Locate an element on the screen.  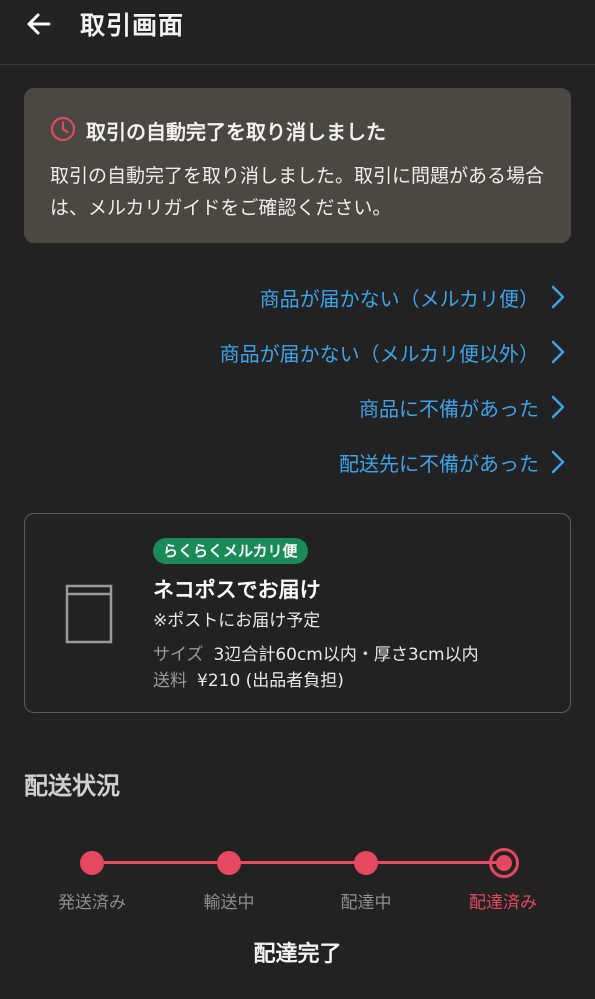
shipping-badge: らくらくメルカリ便 is located at coordinates (230, 551).